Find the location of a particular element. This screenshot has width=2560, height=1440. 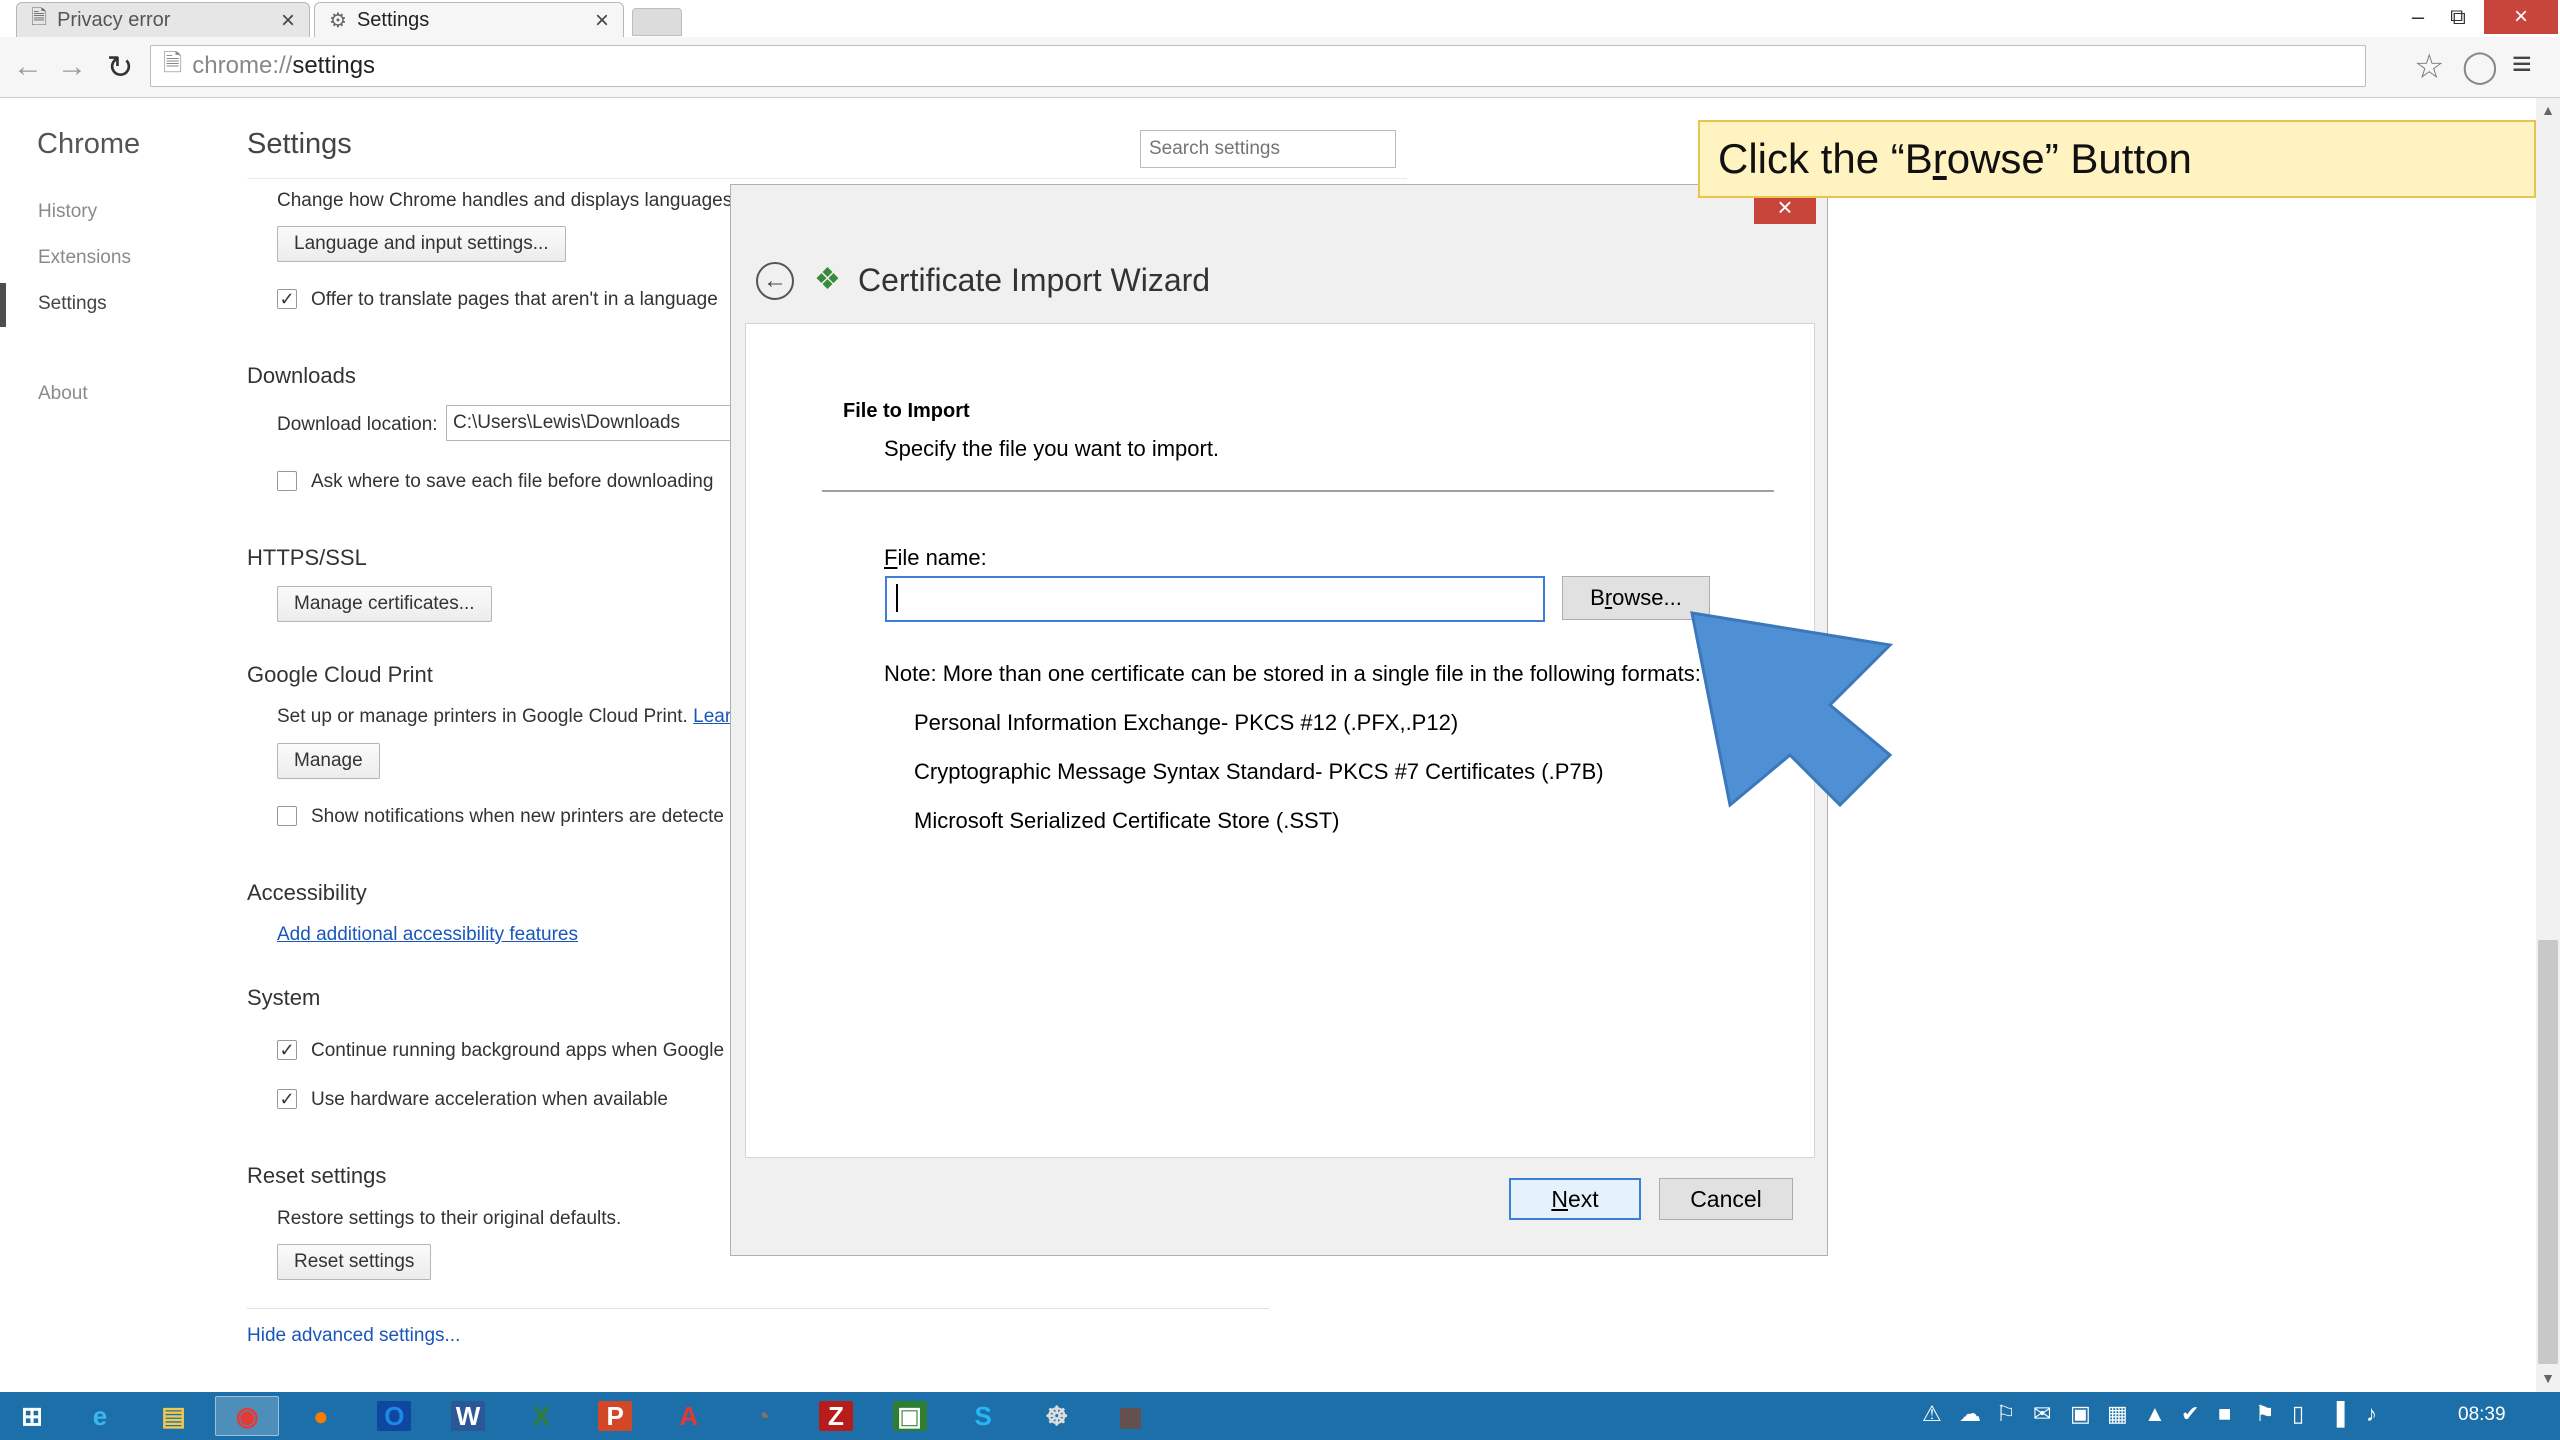

media-icon: ▦ is located at coordinates (1130, 1416).